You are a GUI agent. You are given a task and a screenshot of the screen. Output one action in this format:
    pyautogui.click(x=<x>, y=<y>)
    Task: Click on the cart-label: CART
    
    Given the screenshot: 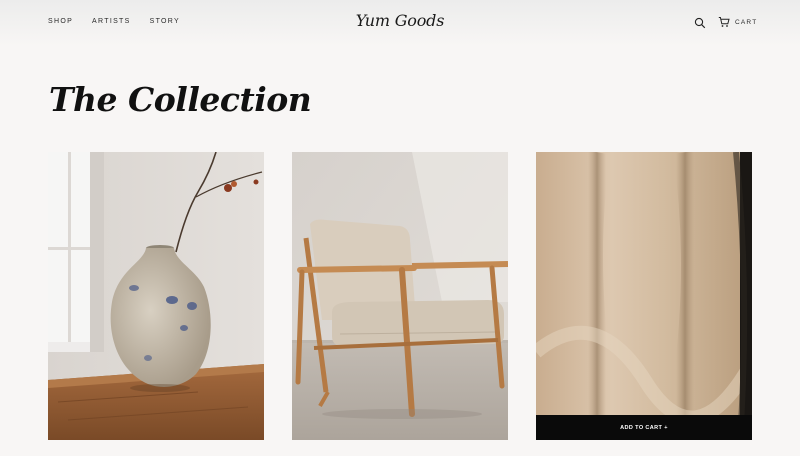 What is the action you would take?
    pyautogui.click(x=746, y=22)
    